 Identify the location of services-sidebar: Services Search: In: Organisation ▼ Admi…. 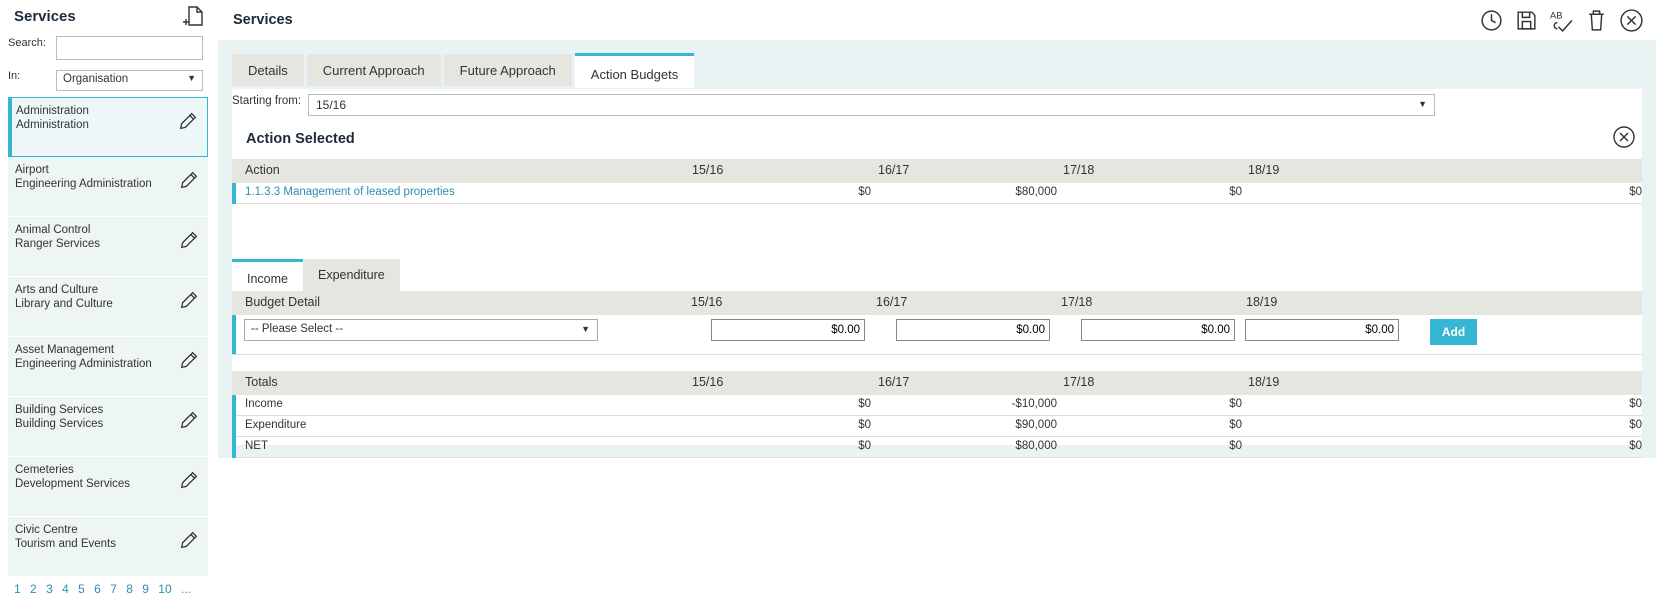
(104, 306).